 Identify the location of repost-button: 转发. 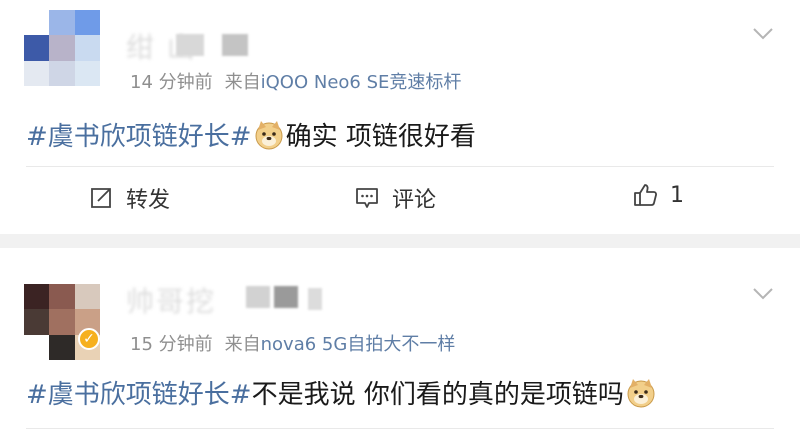
(129, 198).